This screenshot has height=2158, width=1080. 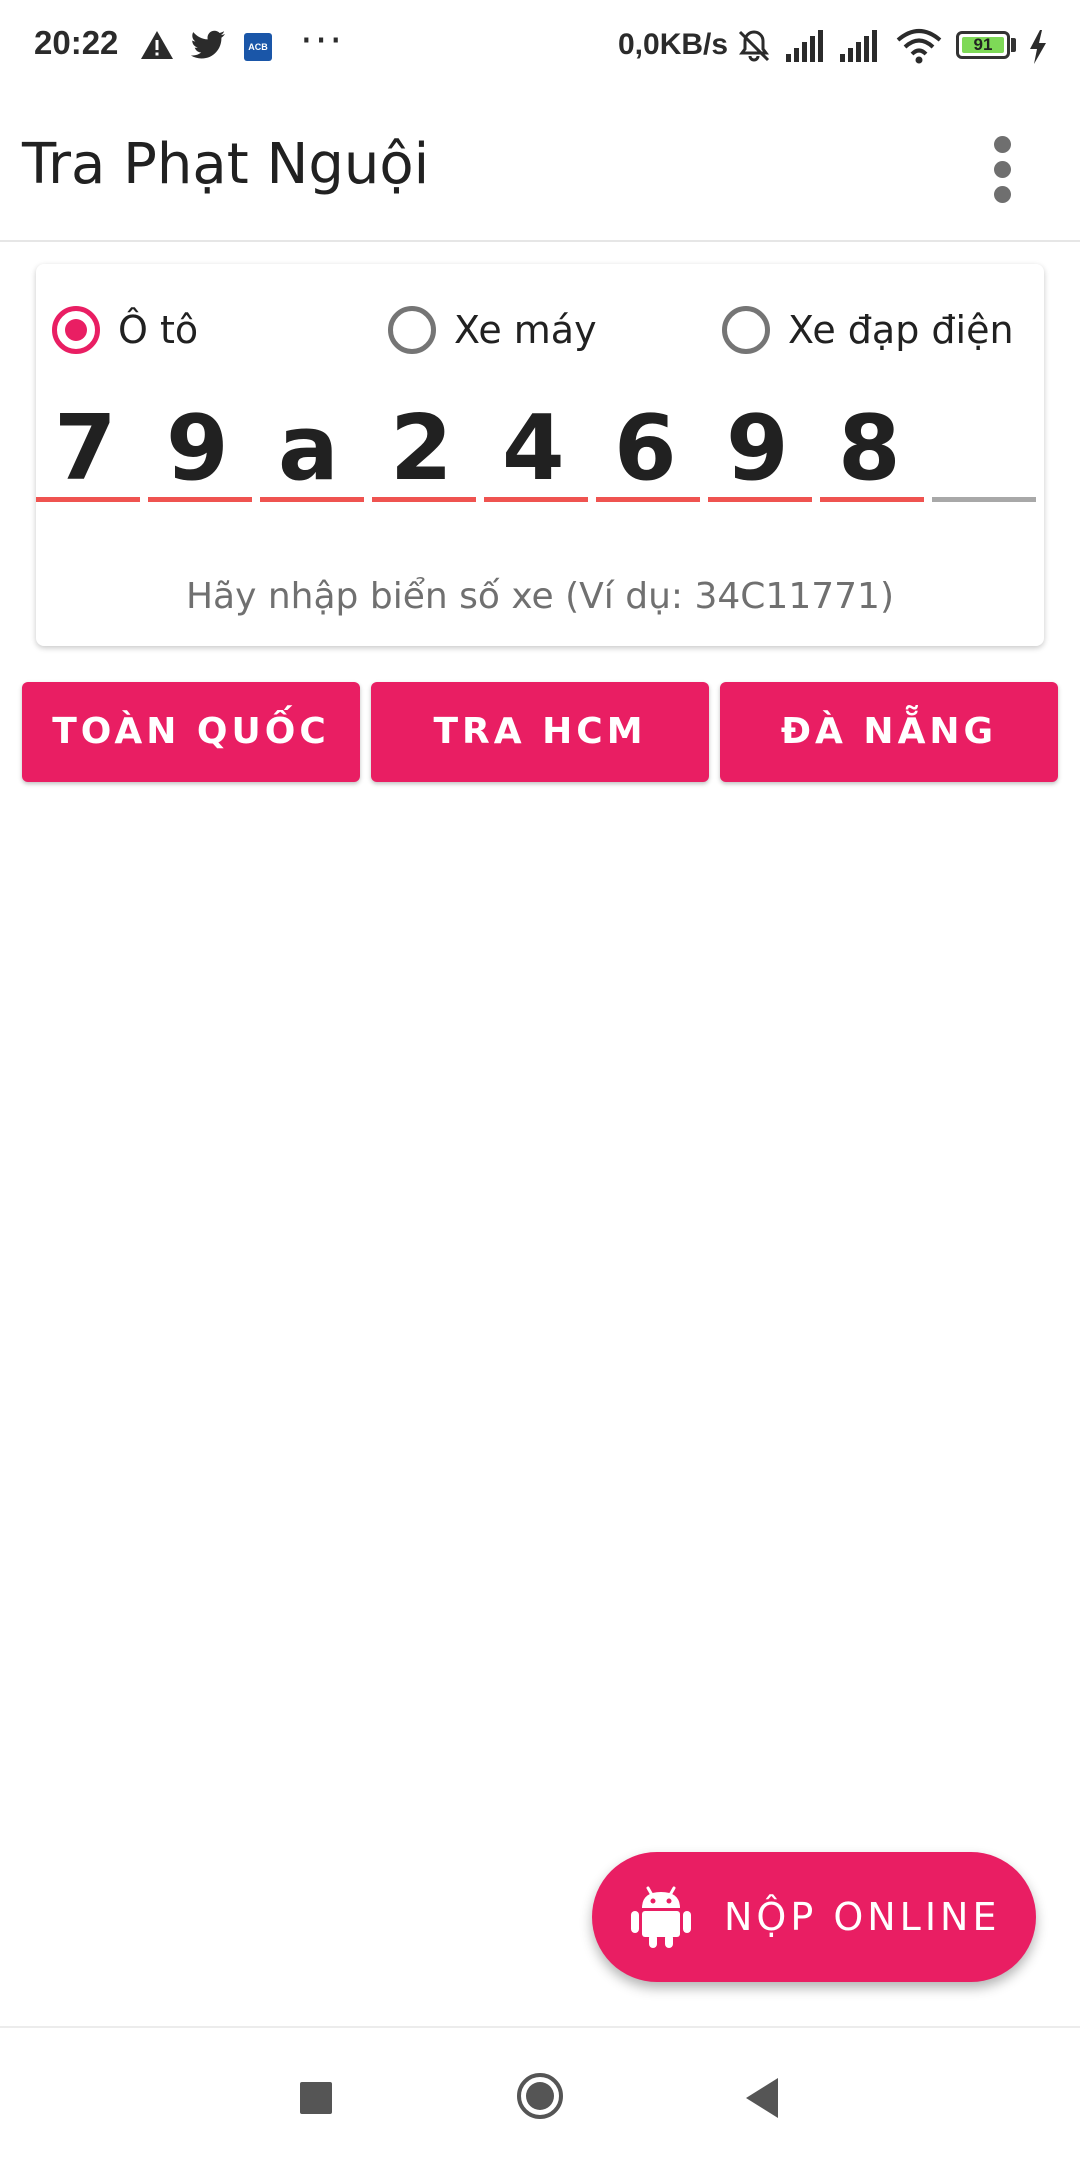 I want to click on plate-cell: 8, so click(x=872, y=449).